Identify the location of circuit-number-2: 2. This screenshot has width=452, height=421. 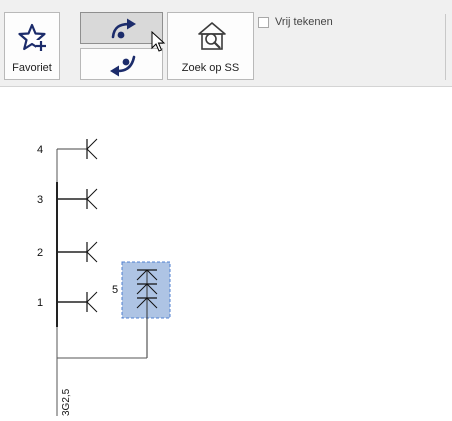
(40, 253).